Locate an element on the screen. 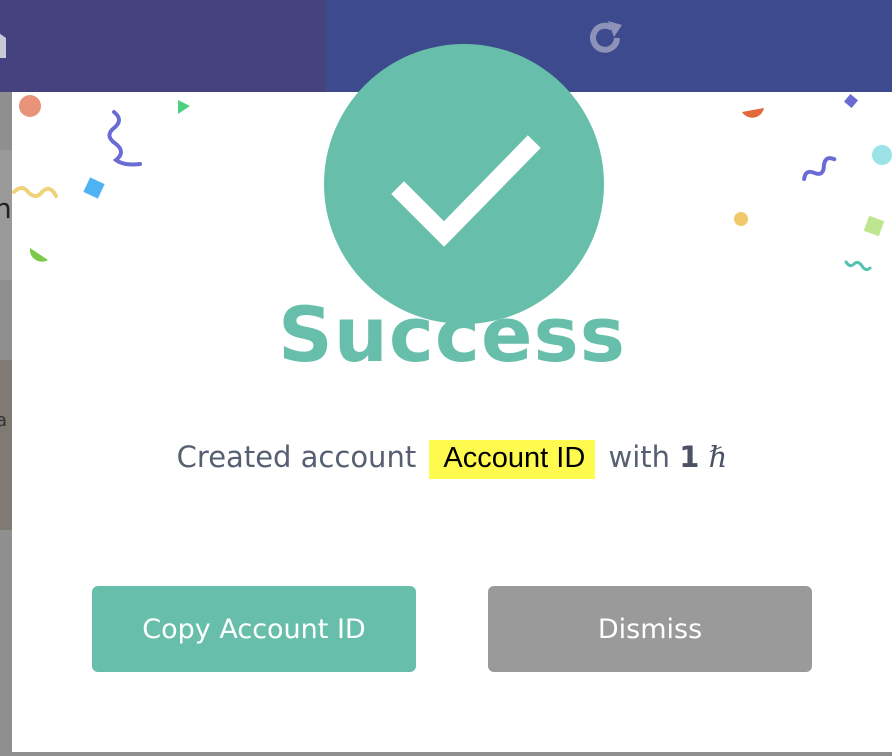 The image size is (892, 756). checkmark-icon is located at coordinates (466, 191).